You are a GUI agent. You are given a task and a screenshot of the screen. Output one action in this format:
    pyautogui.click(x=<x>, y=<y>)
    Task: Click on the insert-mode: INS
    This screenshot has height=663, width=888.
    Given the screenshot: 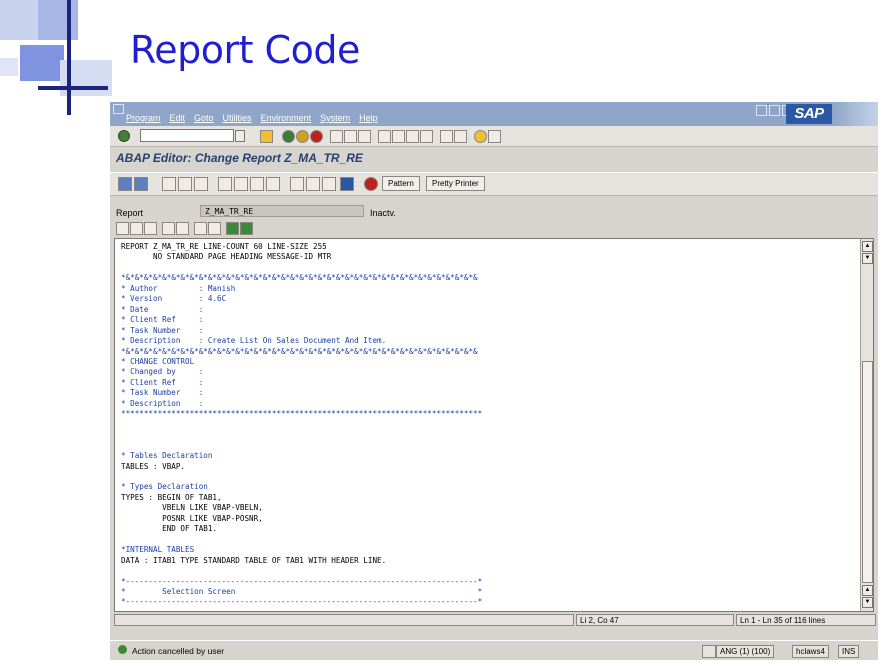 What is the action you would take?
    pyautogui.click(x=849, y=651)
    